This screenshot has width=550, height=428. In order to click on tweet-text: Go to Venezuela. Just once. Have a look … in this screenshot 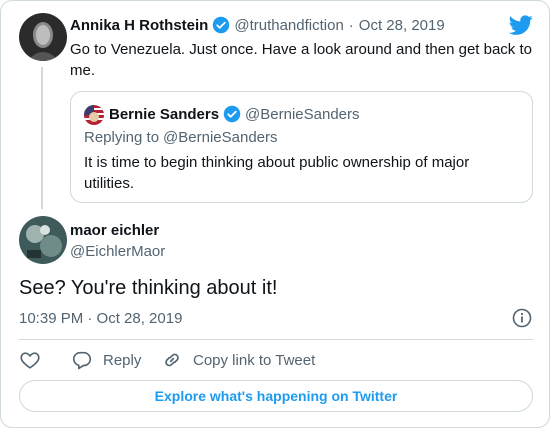, I will do `click(301, 60)`.